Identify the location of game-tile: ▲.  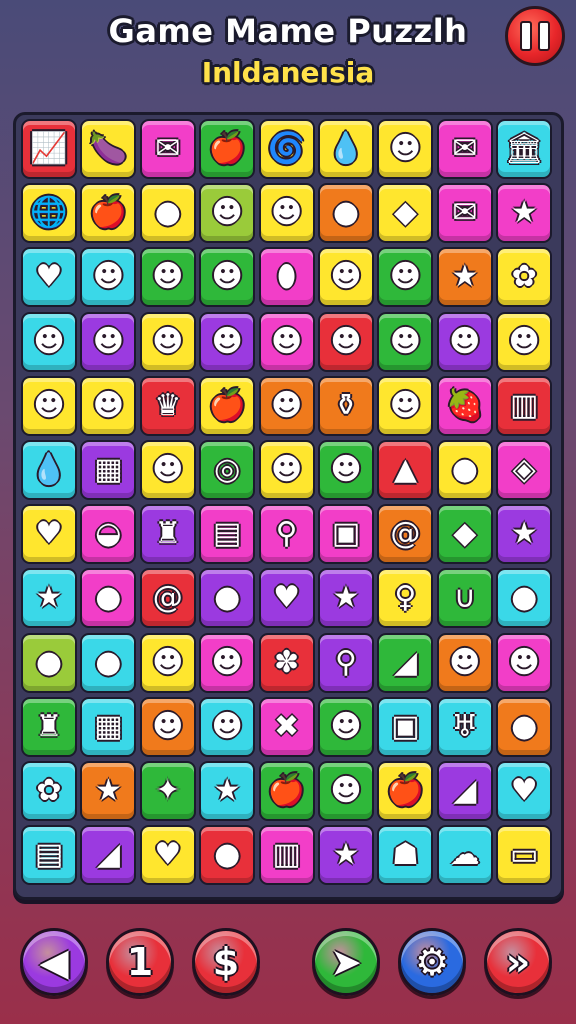
(405, 470).